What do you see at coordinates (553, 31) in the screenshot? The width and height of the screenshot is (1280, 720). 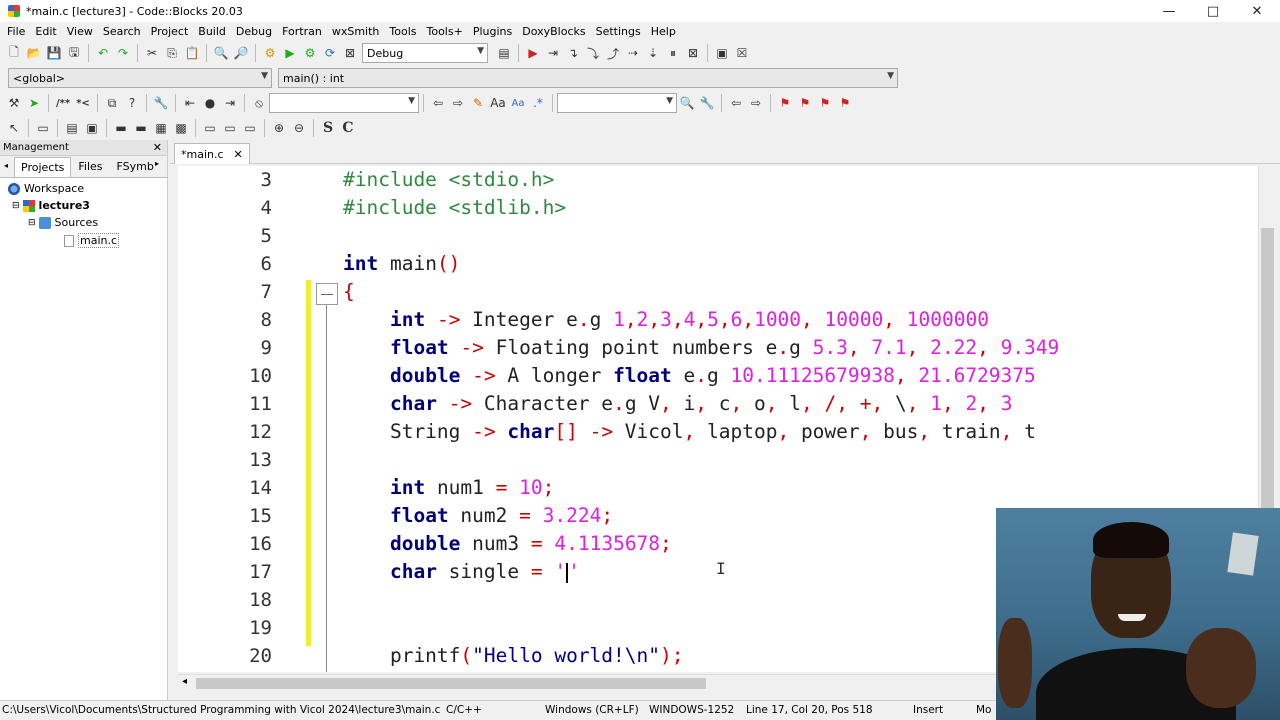 I see `menu-doxyblocks: DoxyBlocks` at bounding box center [553, 31].